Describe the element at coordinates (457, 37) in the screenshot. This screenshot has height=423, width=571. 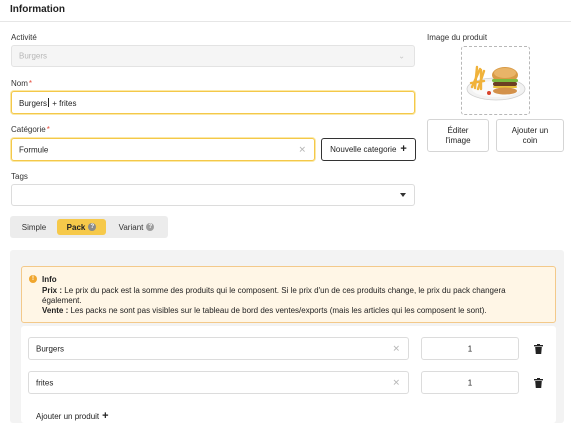
I see `image-label: Image du produit` at that location.